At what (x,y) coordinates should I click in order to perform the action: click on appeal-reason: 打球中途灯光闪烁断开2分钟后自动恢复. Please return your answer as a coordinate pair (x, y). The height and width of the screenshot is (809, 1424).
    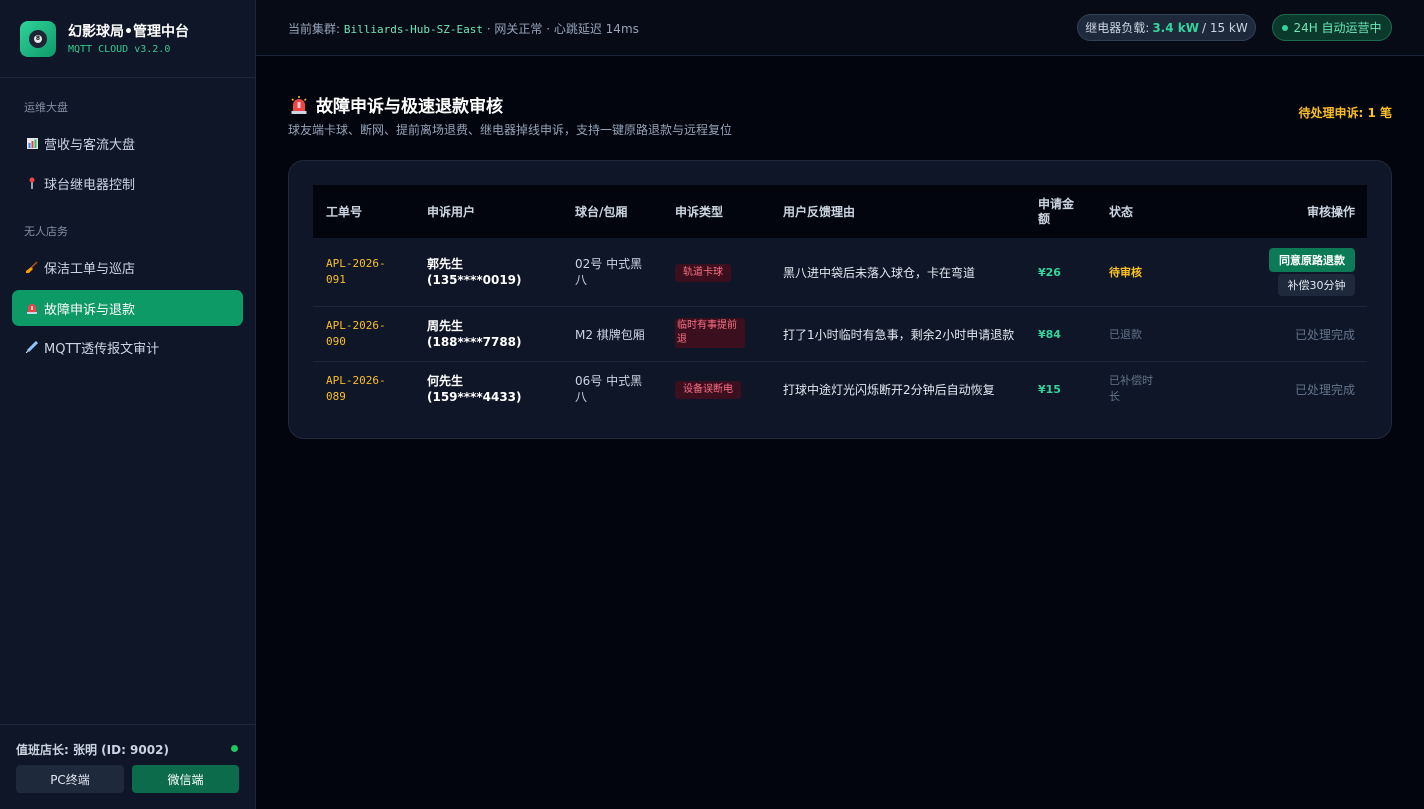
    Looking at the image, I should click on (889, 390).